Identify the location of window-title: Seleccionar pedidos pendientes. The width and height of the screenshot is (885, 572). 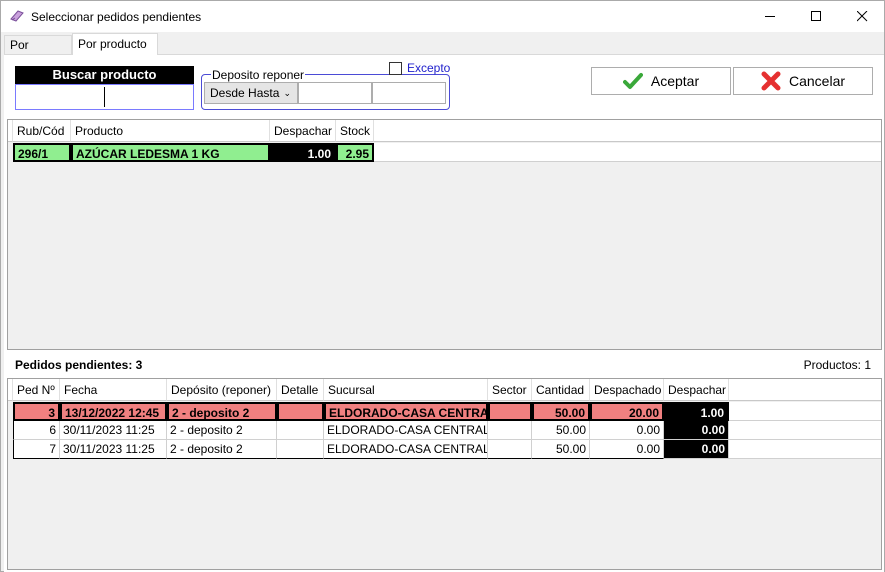
(116, 17).